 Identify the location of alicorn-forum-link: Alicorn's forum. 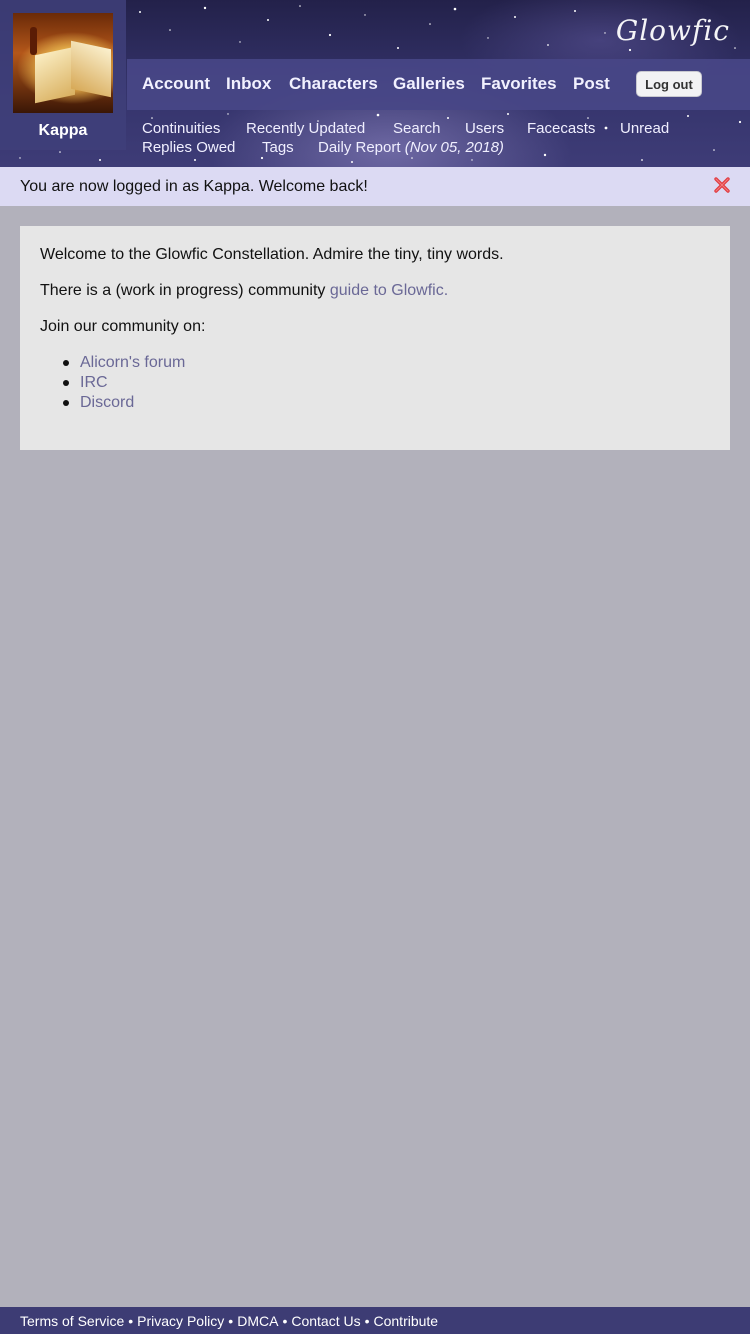
(132, 362).